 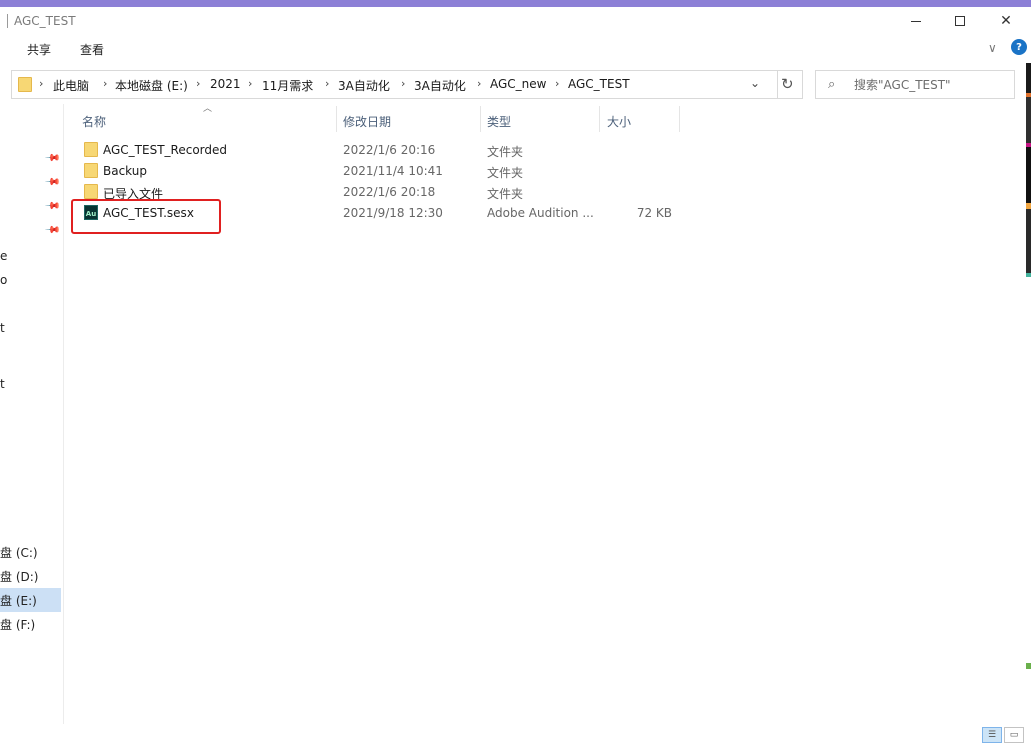 What do you see at coordinates (1028, 404) in the screenshot?
I see `background-window-edge` at bounding box center [1028, 404].